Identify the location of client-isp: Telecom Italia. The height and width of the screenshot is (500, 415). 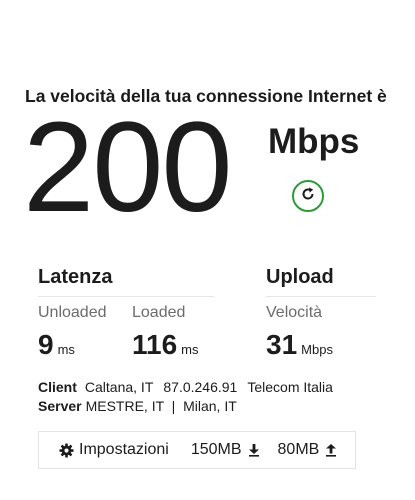
(290, 387).